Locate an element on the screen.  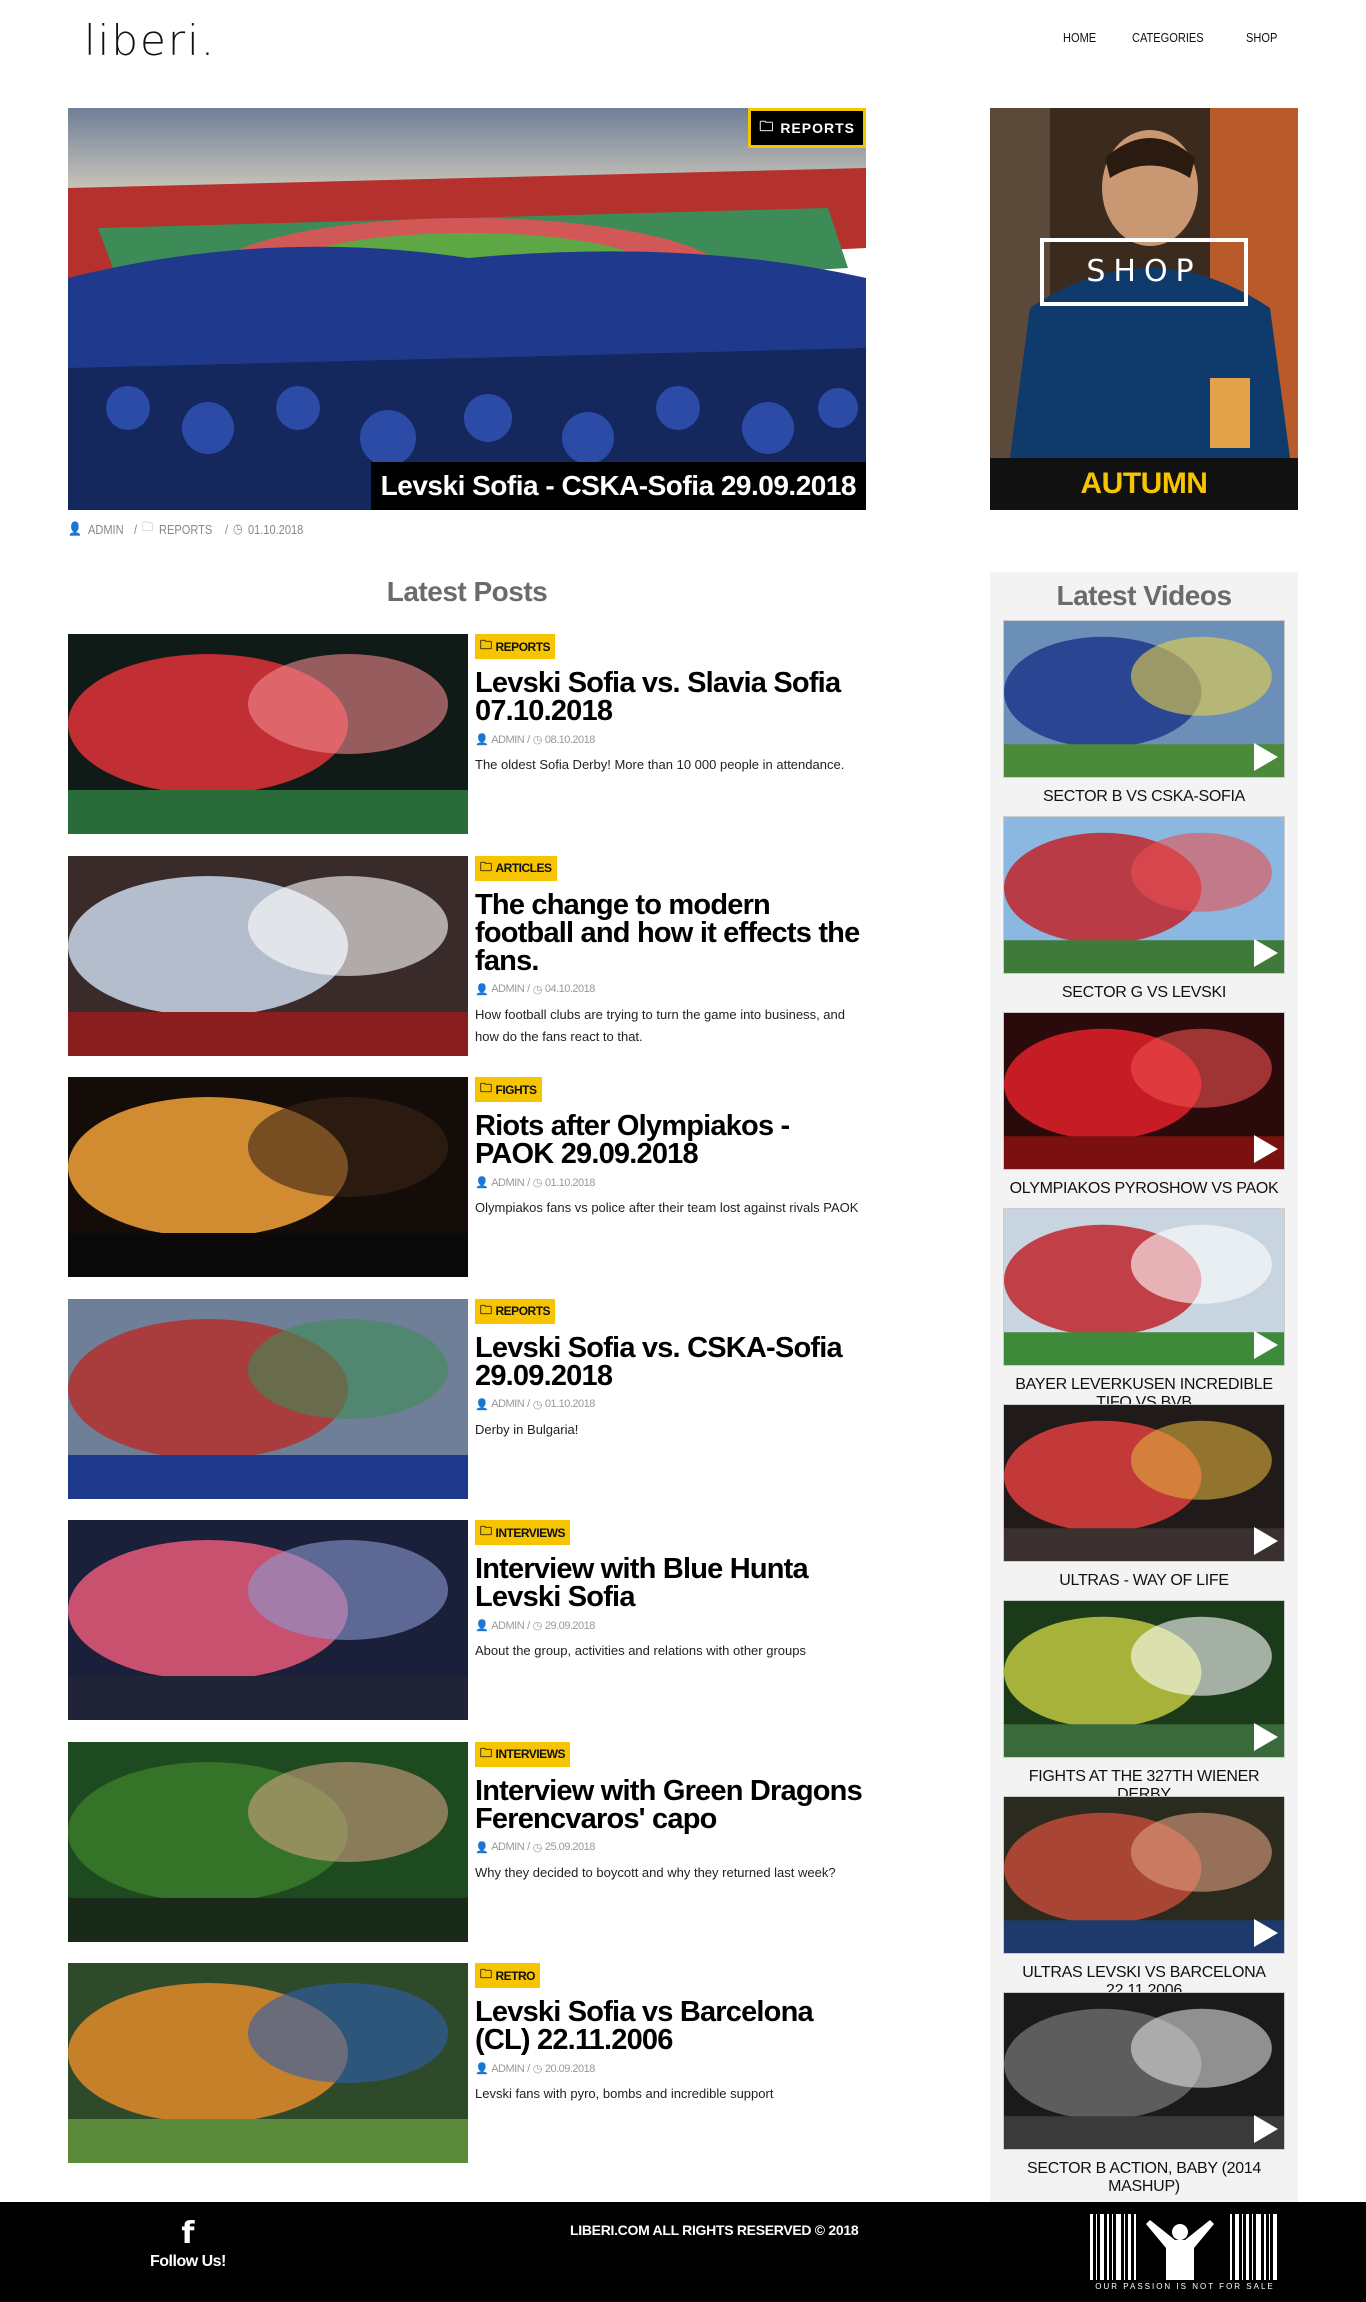
video-title: ULTRAS - WAY OF LIFE is located at coordinates (1144, 1581).